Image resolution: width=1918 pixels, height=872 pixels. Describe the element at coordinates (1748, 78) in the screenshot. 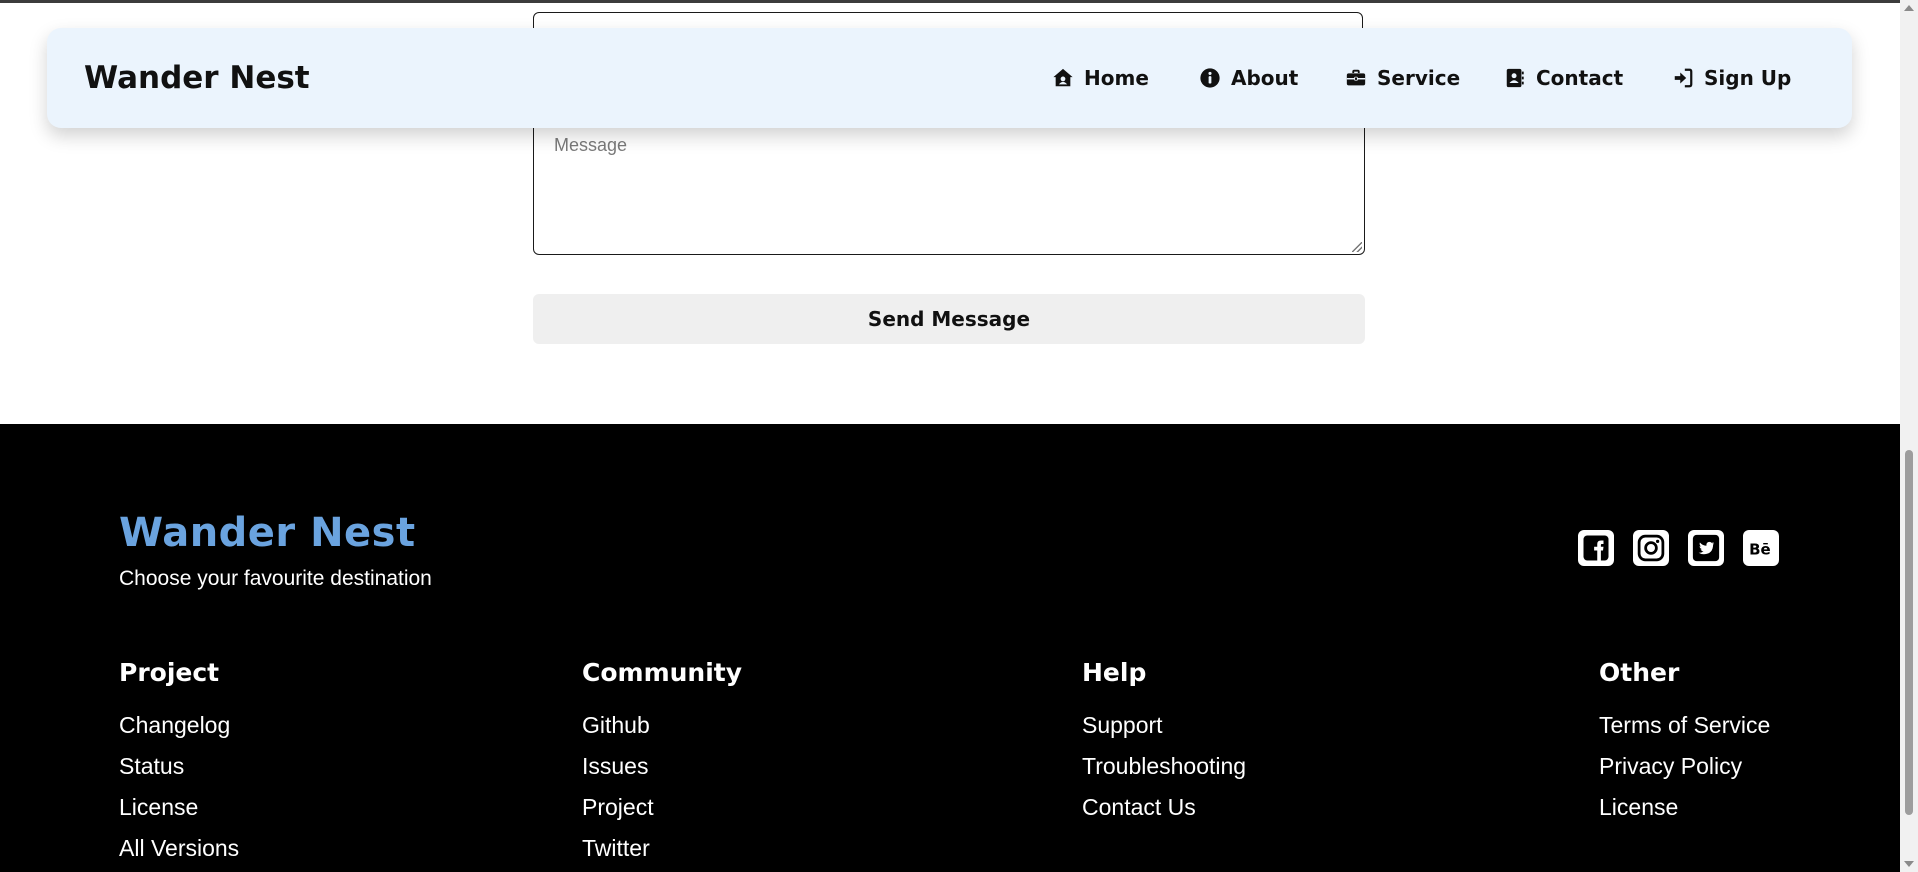

I see `nav-sign-up-label: Sign Up` at that location.